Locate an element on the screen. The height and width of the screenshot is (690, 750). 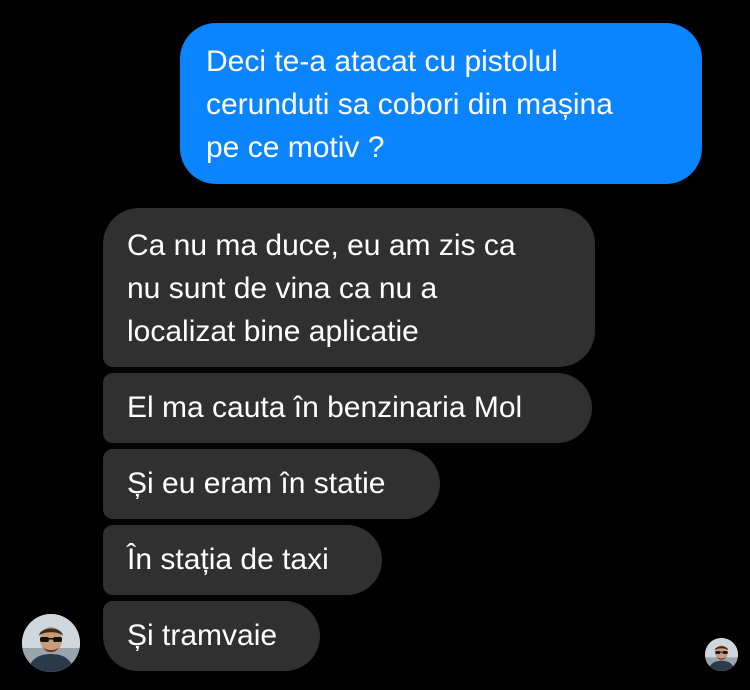
contact-avatar-icon is located at coordinates (51, 643).